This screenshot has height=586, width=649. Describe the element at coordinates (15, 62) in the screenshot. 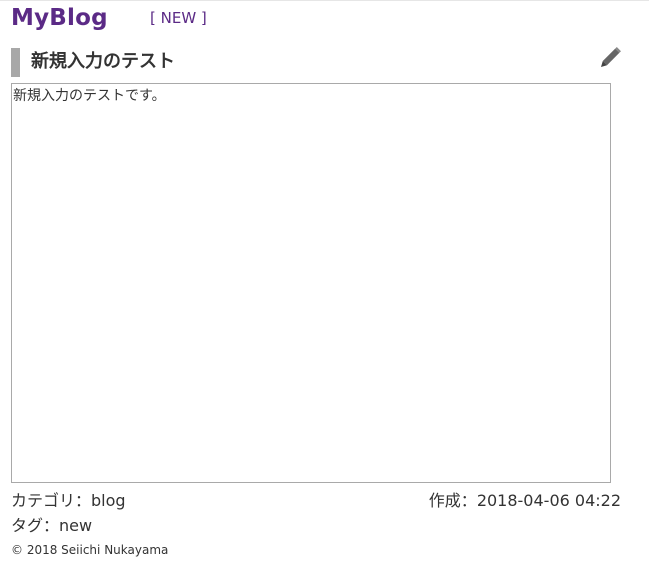

I see `title-accent-bar` at that location.